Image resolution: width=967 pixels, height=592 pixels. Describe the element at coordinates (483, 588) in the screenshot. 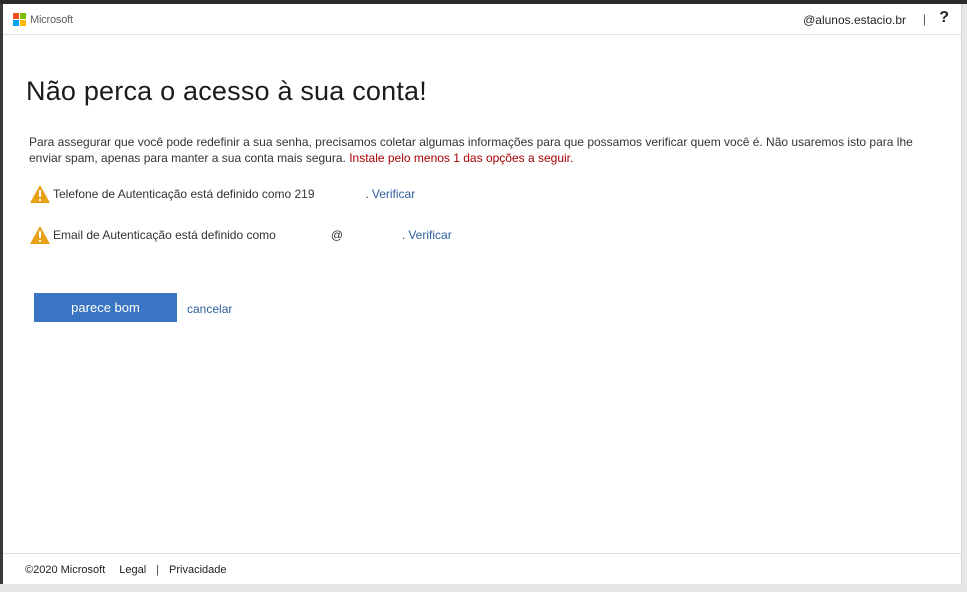

I see `bottom-edge` at that location.